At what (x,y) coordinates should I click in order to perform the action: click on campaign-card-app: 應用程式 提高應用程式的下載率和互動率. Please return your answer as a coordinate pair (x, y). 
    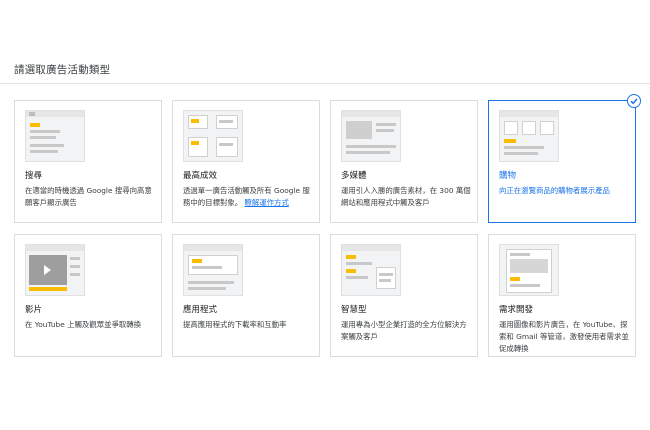
    Looking at the image, I should click on (246, 295).